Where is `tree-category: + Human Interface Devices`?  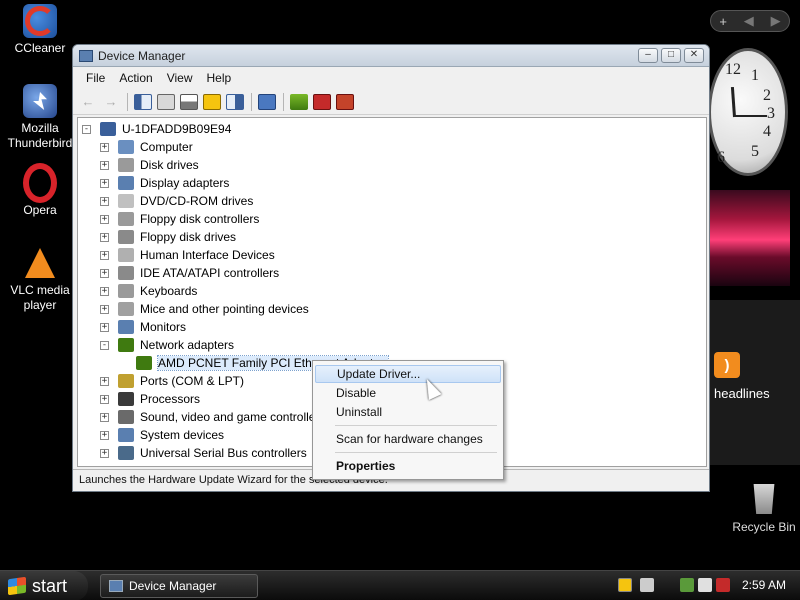
tree-category: + Human Interface Devices is located at coordinates (187, 255).